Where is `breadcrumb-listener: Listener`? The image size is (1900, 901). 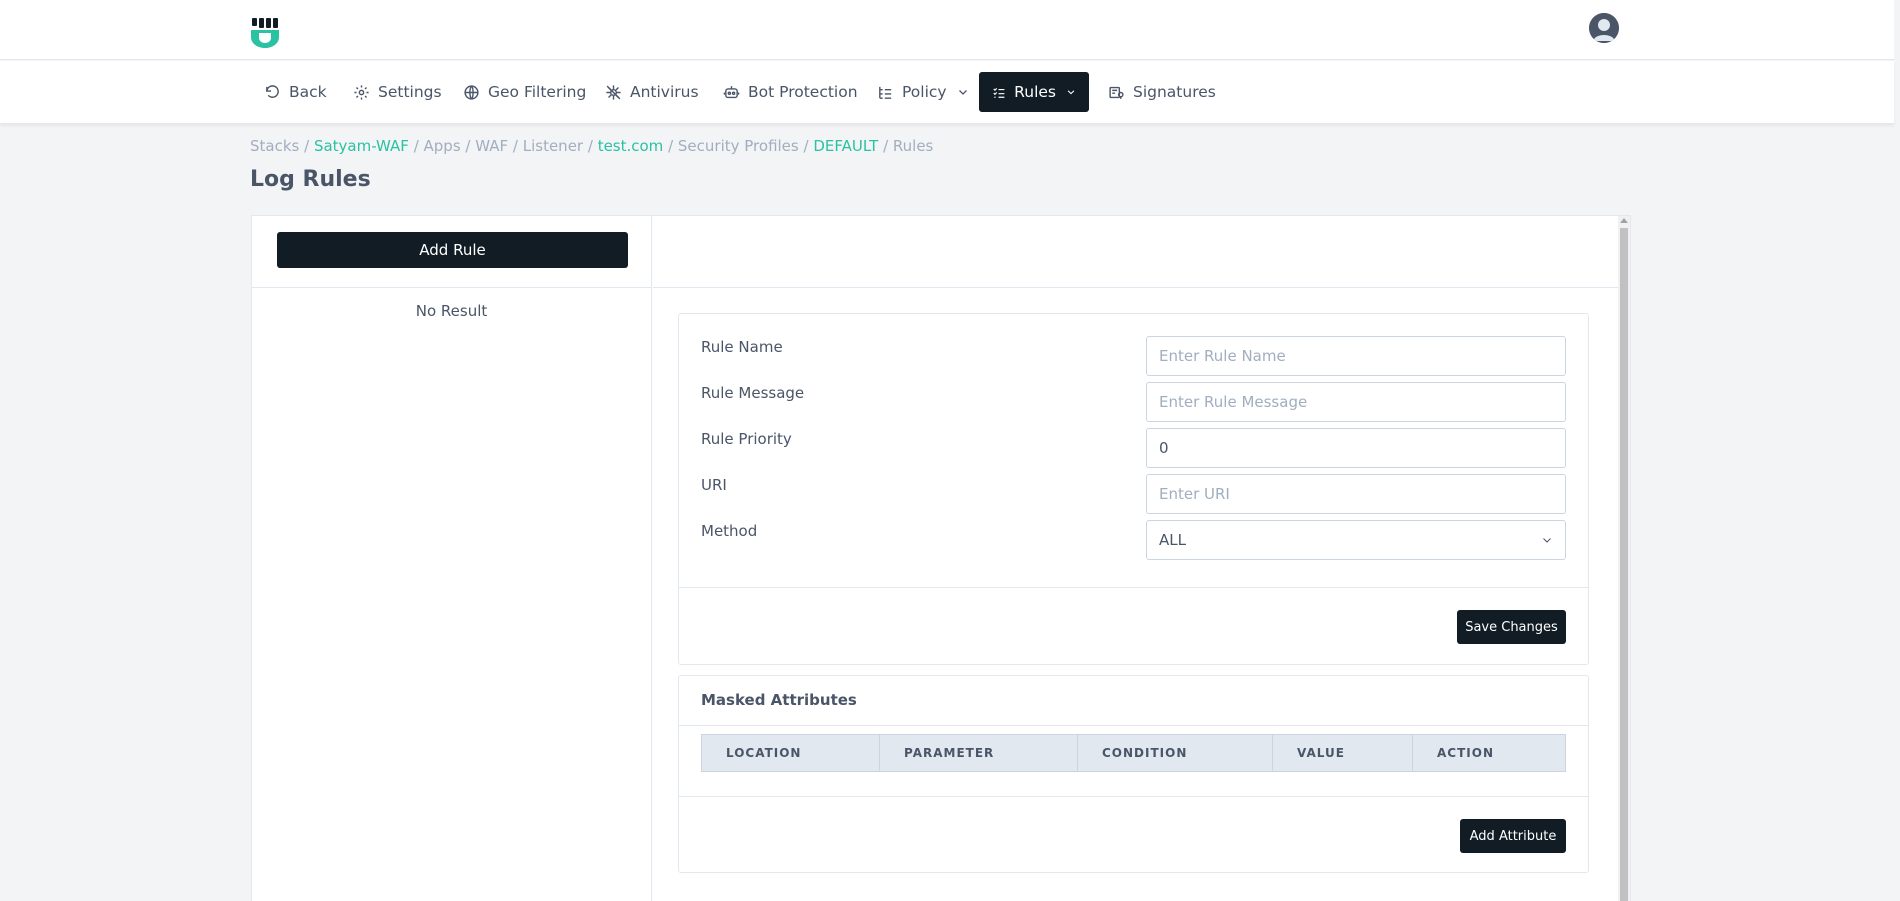 breadcrumb-listener: Listener is located at coordinates (553, 146).